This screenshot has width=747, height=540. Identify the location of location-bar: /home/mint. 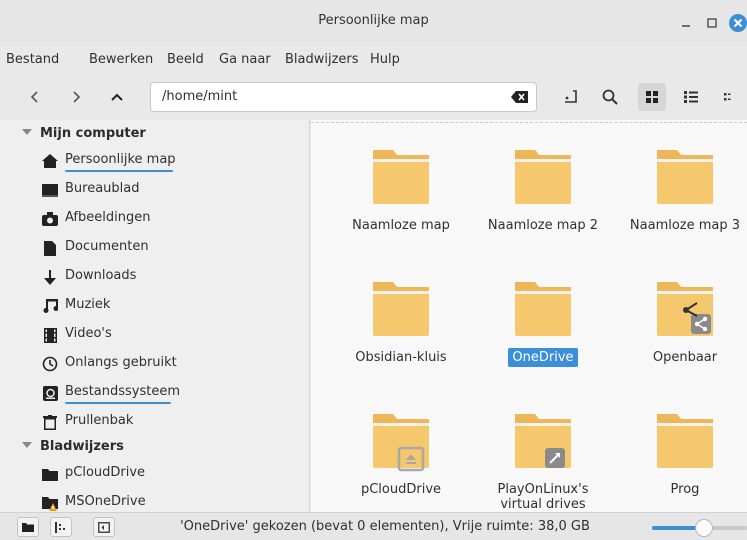
(343, 97).